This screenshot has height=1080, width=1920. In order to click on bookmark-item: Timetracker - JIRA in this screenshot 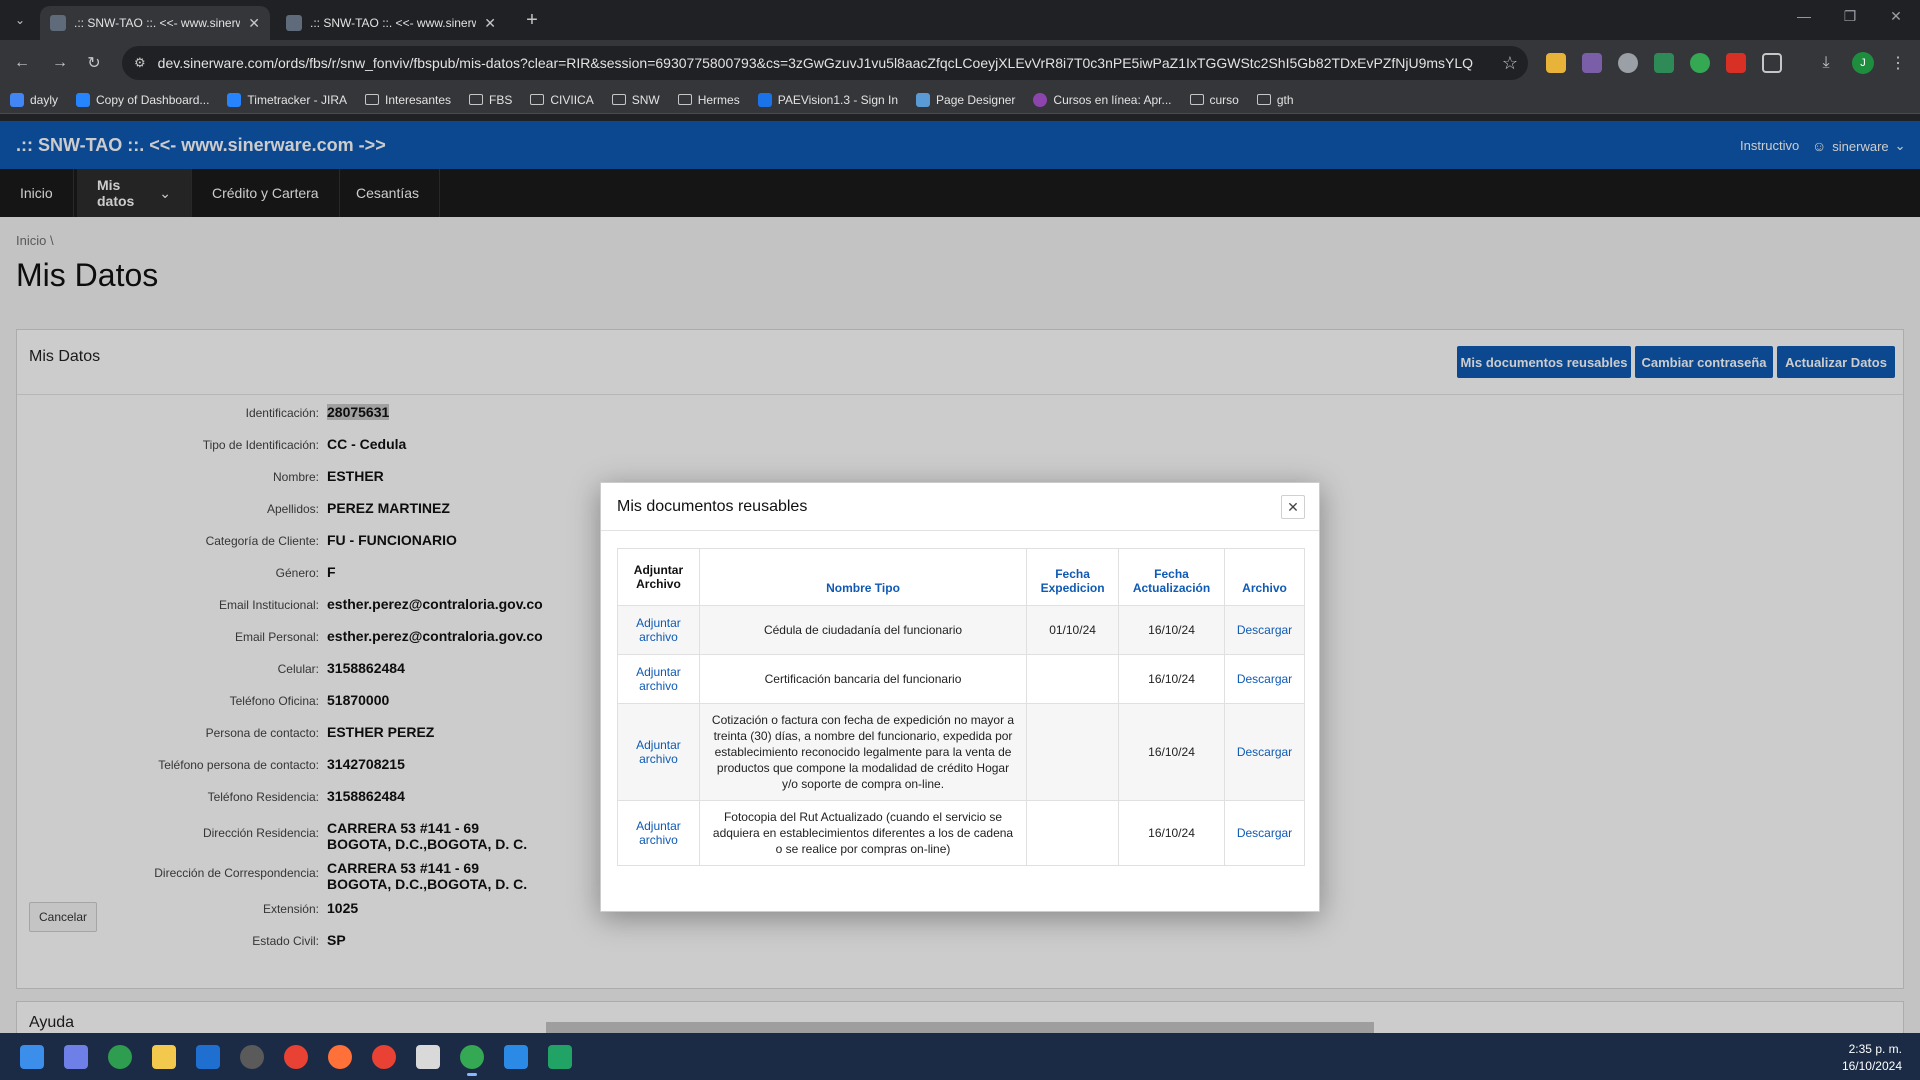, I will do `click(287, 99)`.